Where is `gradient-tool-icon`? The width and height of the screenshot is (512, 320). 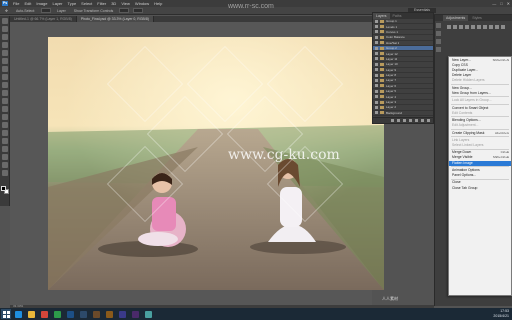
gradient-tool-icon is located at coordinates (4, 109).